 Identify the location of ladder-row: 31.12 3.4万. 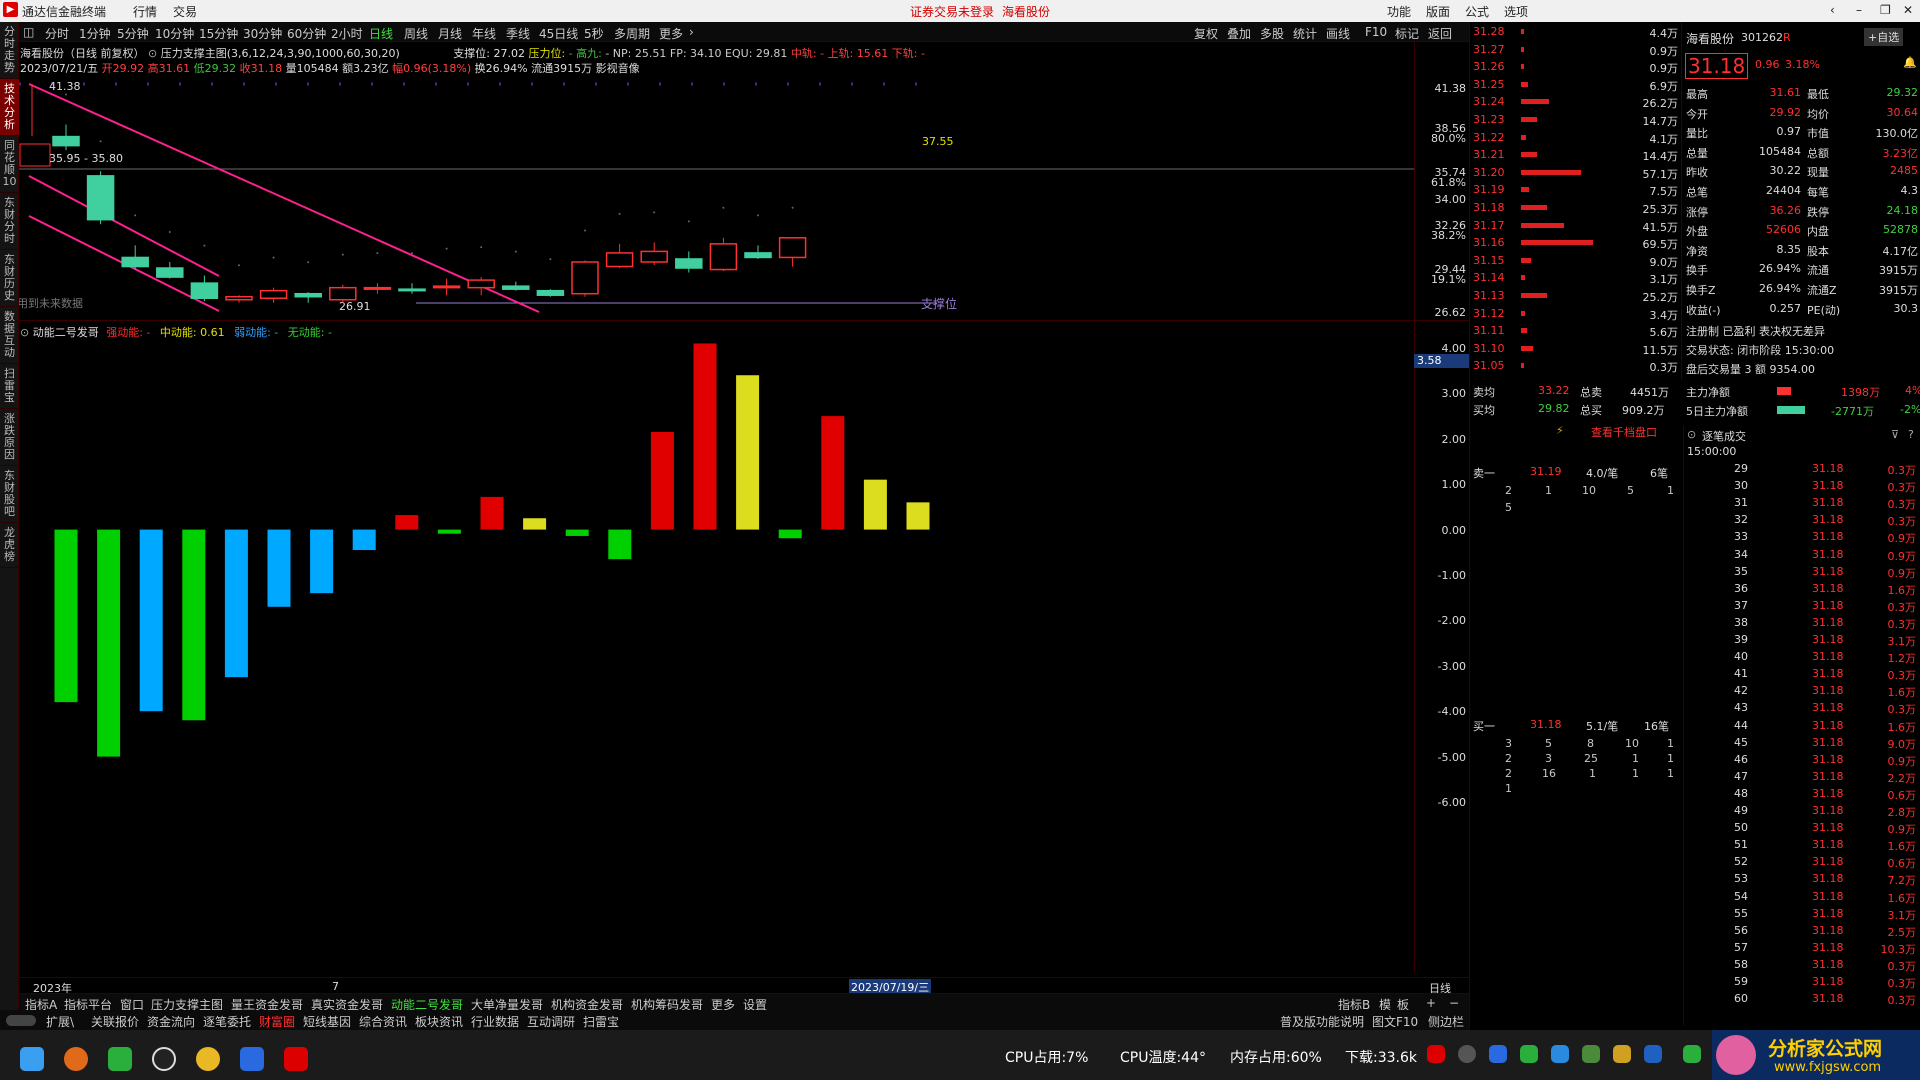
(1576, 314).